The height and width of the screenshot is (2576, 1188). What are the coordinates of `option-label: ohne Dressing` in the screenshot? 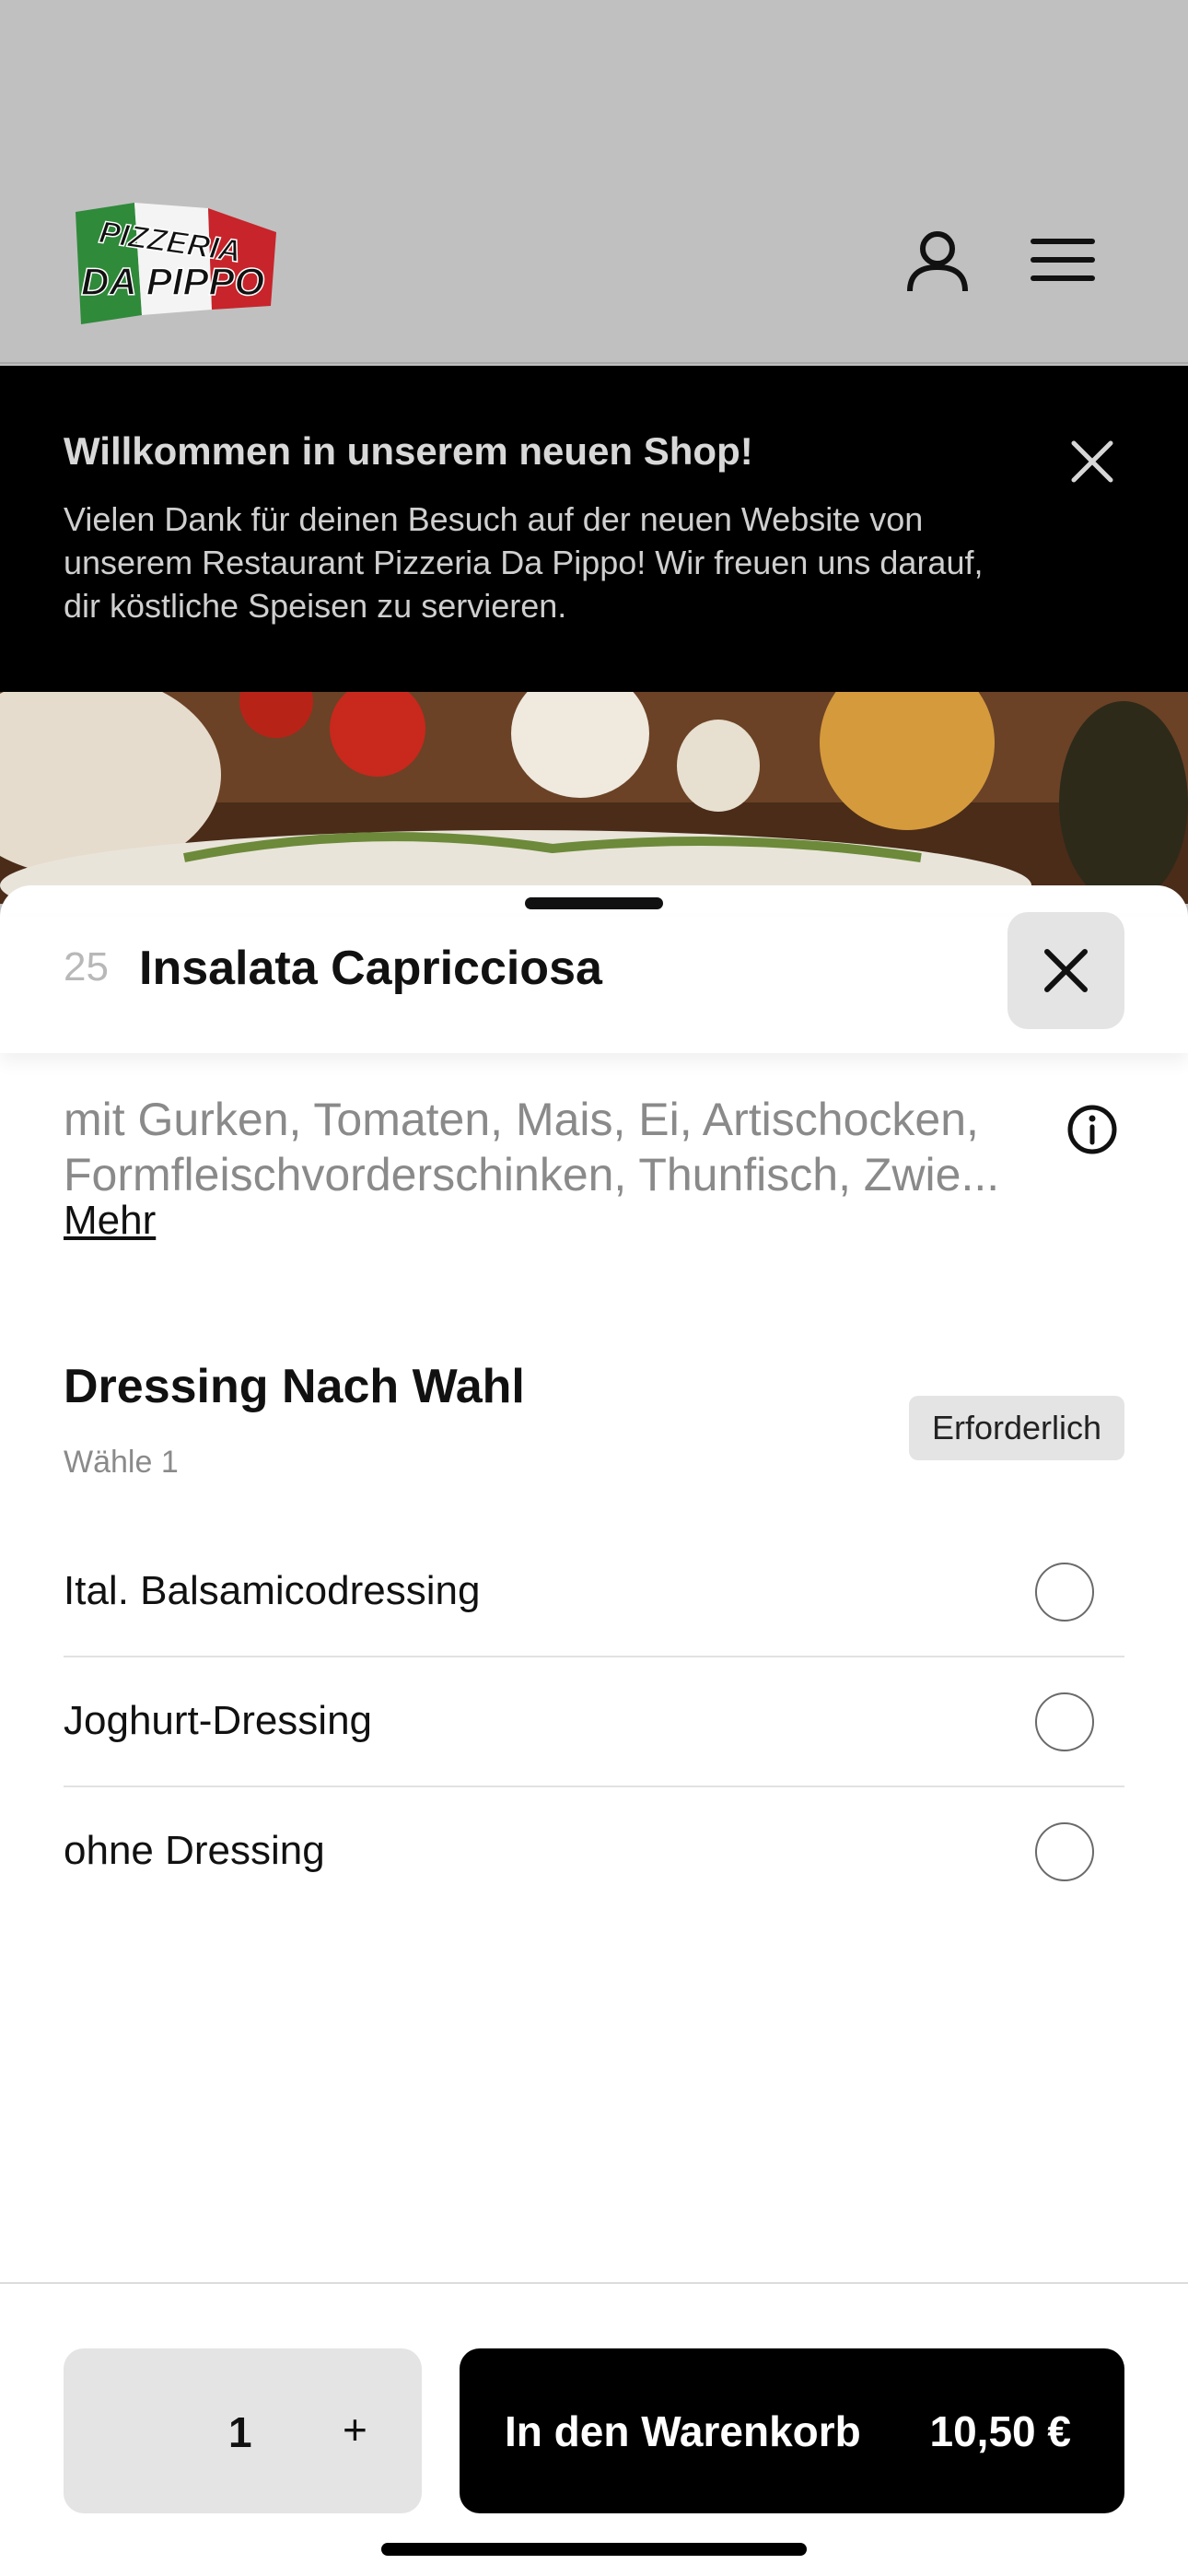 It's located at (194, 1850).